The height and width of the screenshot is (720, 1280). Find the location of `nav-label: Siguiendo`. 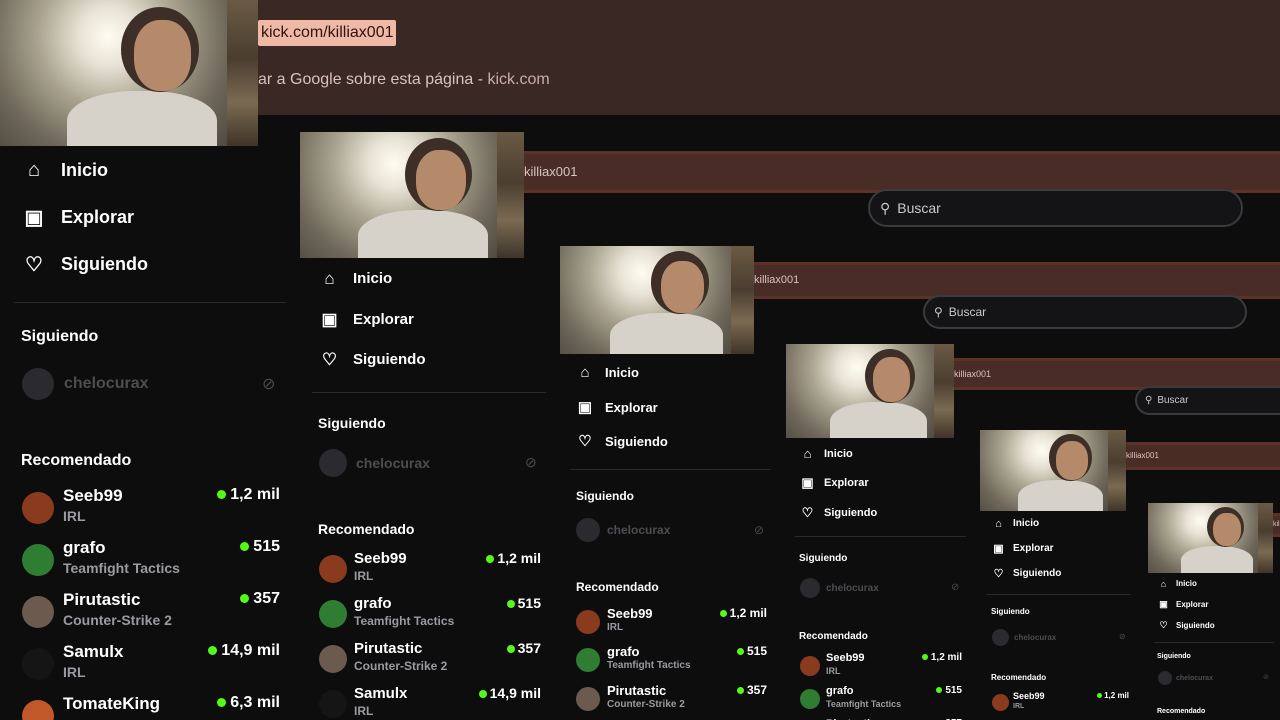

nav-label: Siguiendo is located at coordinates (636, 441).